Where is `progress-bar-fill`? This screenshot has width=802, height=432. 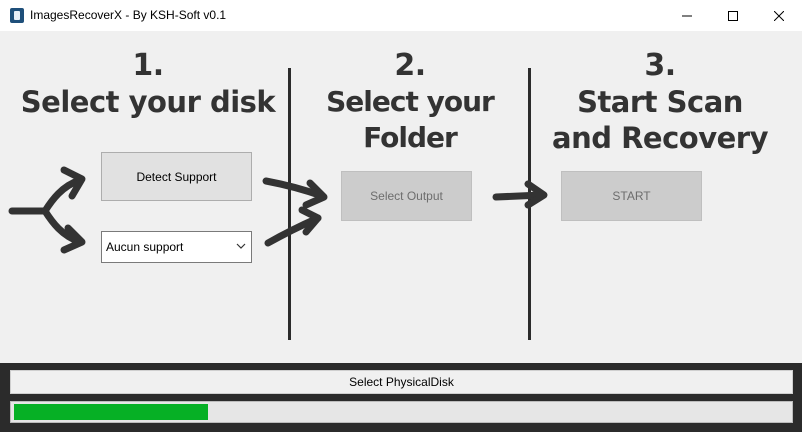 progress-bar-fill is located at coordinates (111, 412).